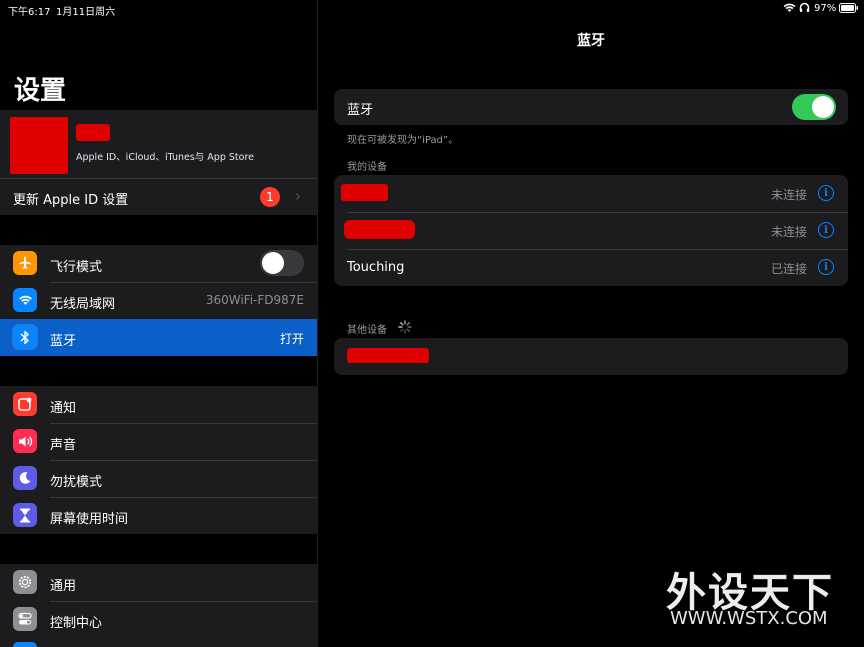 Image resolution: width=864 pixels, height=647 pixels. I want to click on sidebar-item-notifications: 通知, so click(158, 404).